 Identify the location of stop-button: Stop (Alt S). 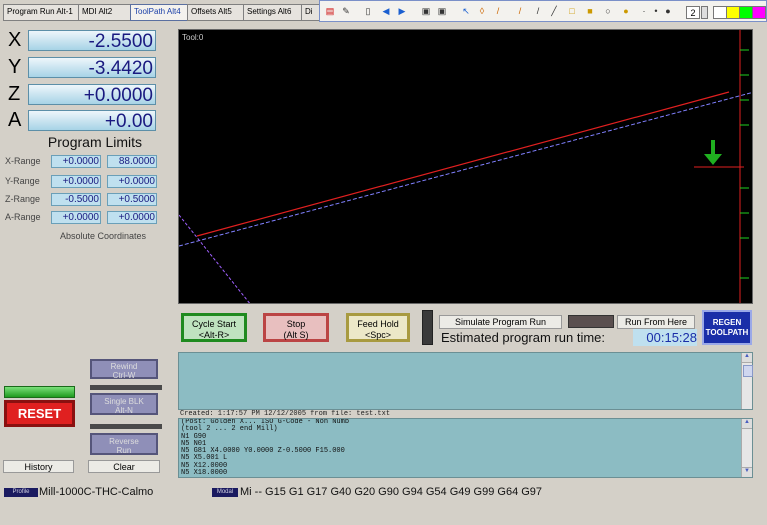
(296, 327).